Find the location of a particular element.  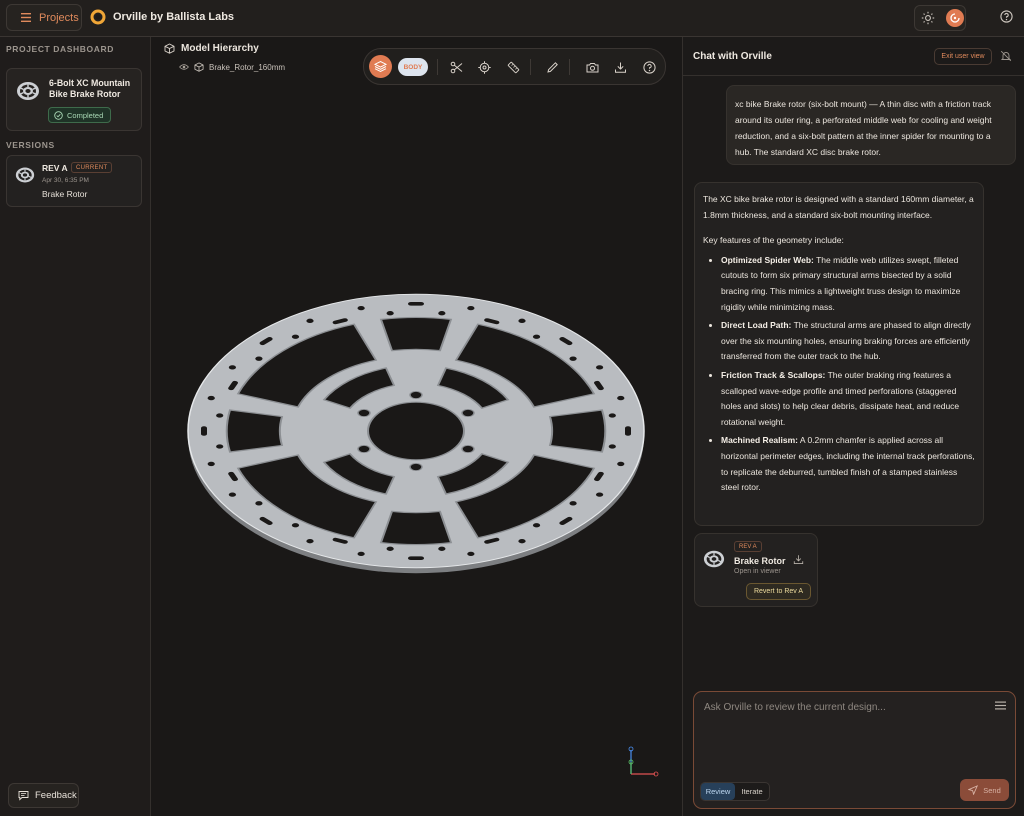

projects-button: Projects is located at coordinates (44, 17).